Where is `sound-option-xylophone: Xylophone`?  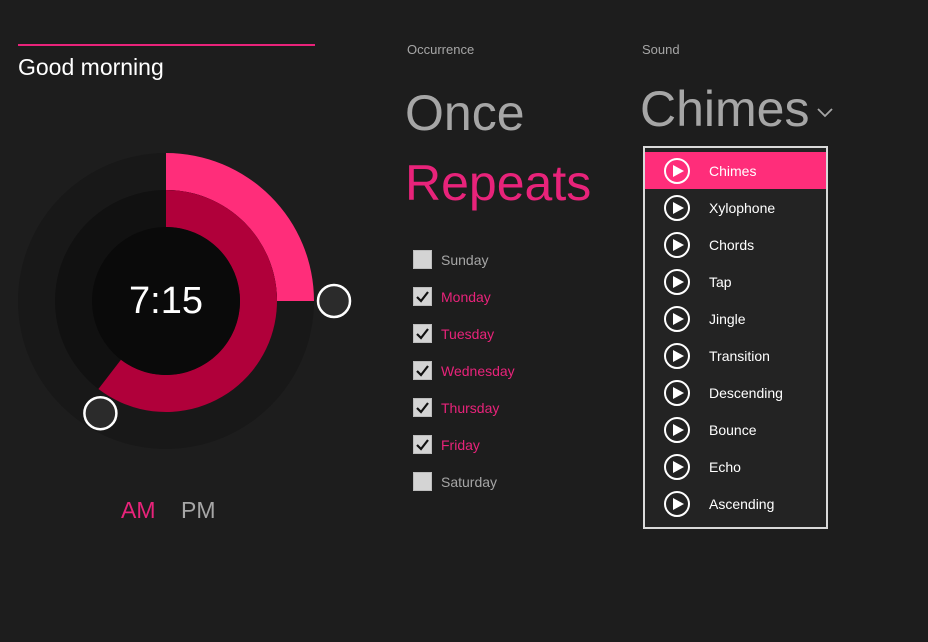 sound-option-xylophone: Xylophone is located at coordinates (735, 207).